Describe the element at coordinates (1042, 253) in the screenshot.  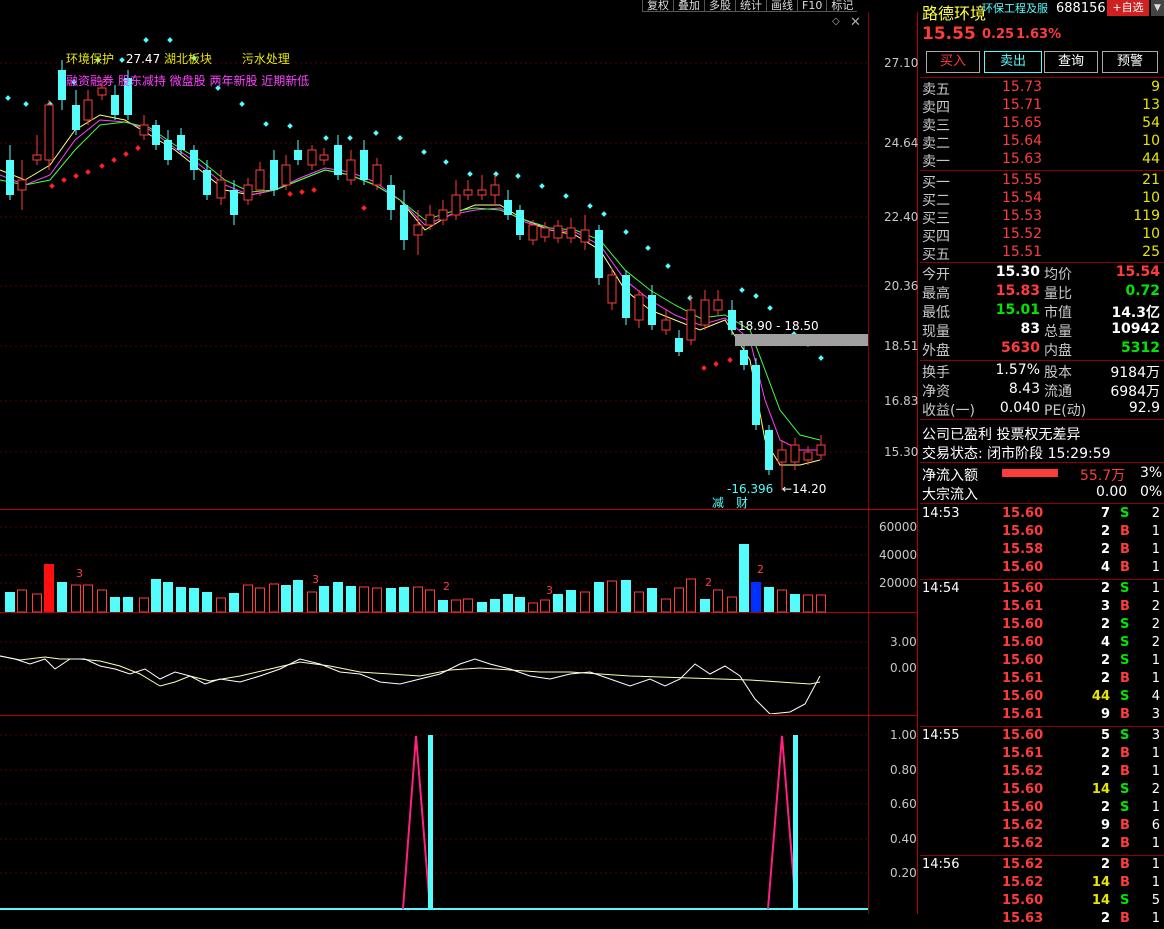
I see `bid-row: 买五 15.51 25` at that location.